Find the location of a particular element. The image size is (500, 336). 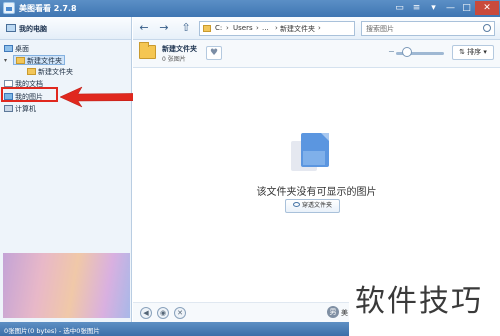

toolbar: ← → ⇧ C: › Users › ... › 新建文件夹 › 搜索图片 is located at coordinates (316, 28).